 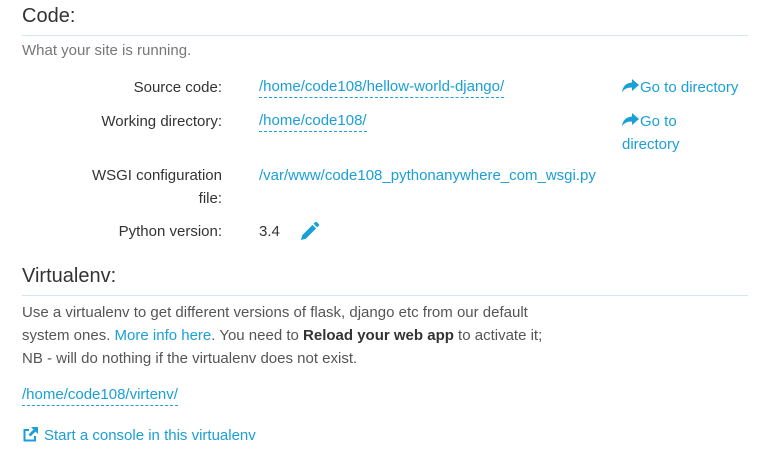 What do you see at coordinates (107, 50) in the screenshot?
I see `code-section-subtitle: What your site is running.` at bounding box center [107, 50].